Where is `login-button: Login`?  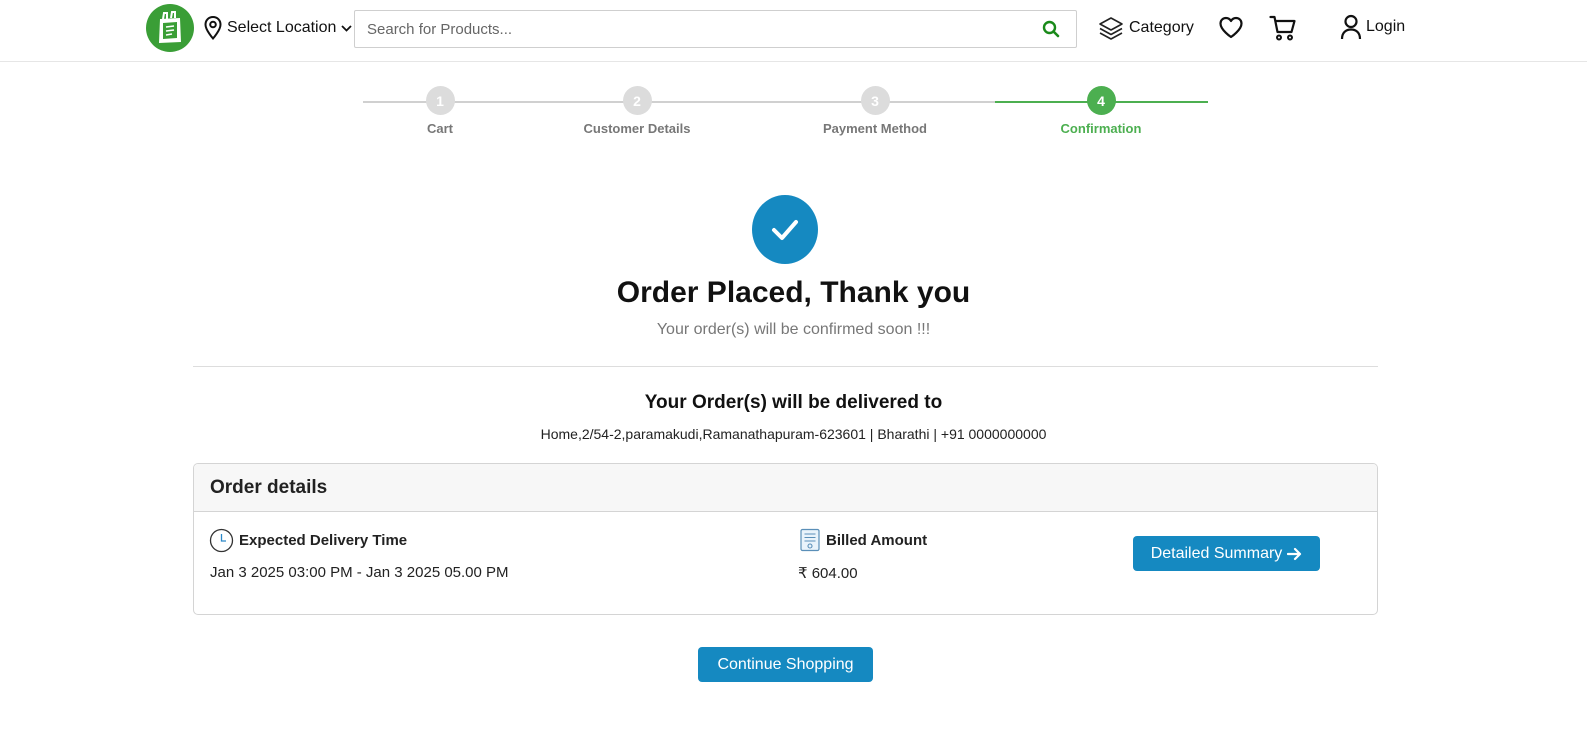
login-button: Login is located at coordinates (1372, 27).